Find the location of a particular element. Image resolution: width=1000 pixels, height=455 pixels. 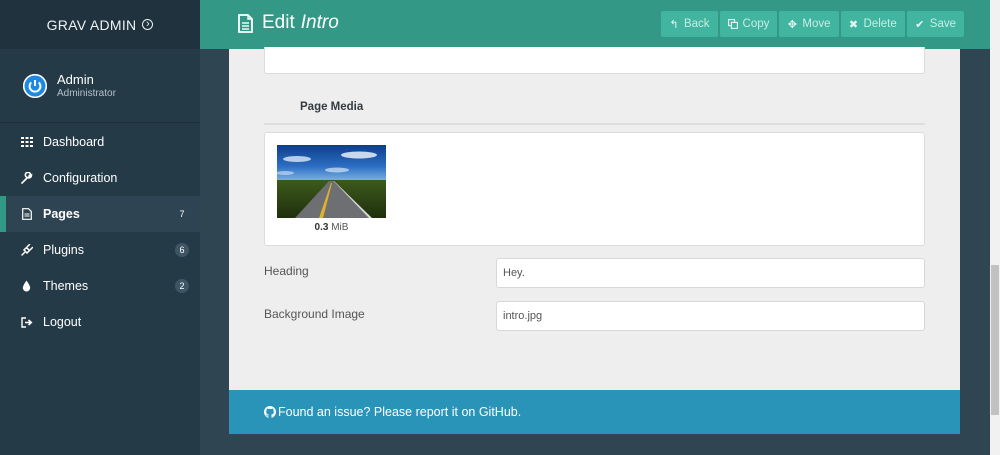

copy-icon is located at coordinates (732, 24).